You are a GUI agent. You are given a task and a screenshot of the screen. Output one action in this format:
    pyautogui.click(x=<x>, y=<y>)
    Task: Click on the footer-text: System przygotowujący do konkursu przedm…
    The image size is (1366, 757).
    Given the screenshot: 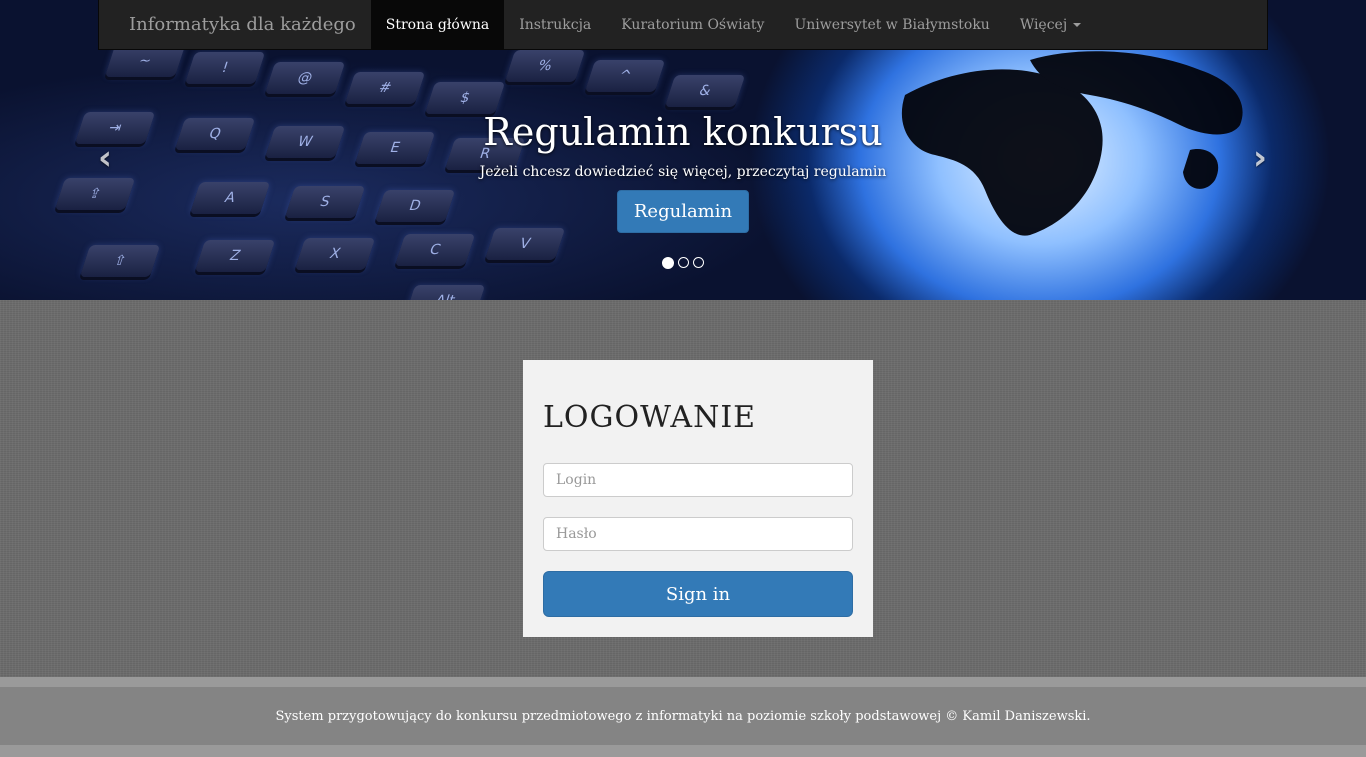 What is the action you would take?
    pyautogui.click(x=683, y=716)
    